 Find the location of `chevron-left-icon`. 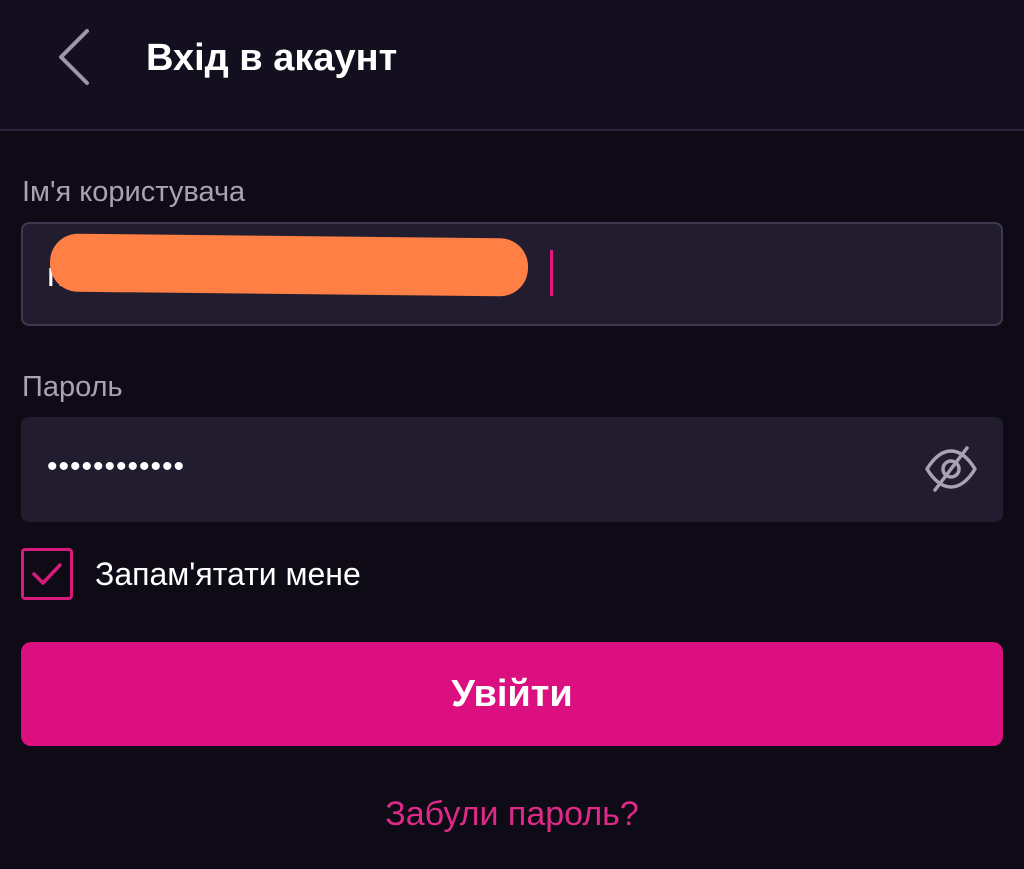

chevron-left-icon is located at coordinates (74, 57).